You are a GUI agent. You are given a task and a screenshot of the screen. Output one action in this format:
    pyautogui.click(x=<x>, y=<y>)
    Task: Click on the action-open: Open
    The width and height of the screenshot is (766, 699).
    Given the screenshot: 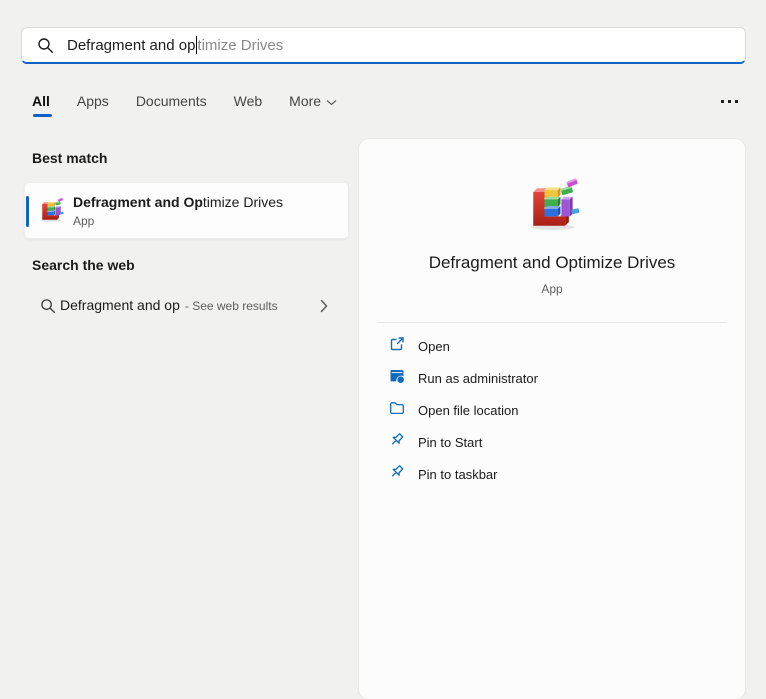 What is the action you would take?
    pyautogui.click(x=552, y=346)
    